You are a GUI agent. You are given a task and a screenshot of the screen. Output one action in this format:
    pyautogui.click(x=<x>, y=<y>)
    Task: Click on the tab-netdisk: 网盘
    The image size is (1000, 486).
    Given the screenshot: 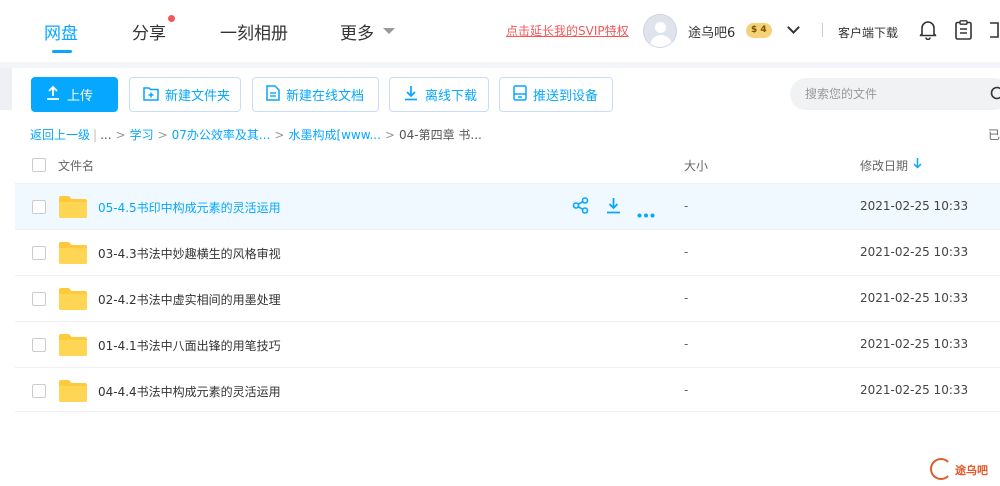 What is the action you would take?
    pyautogui.click(x=61, y=31)
    